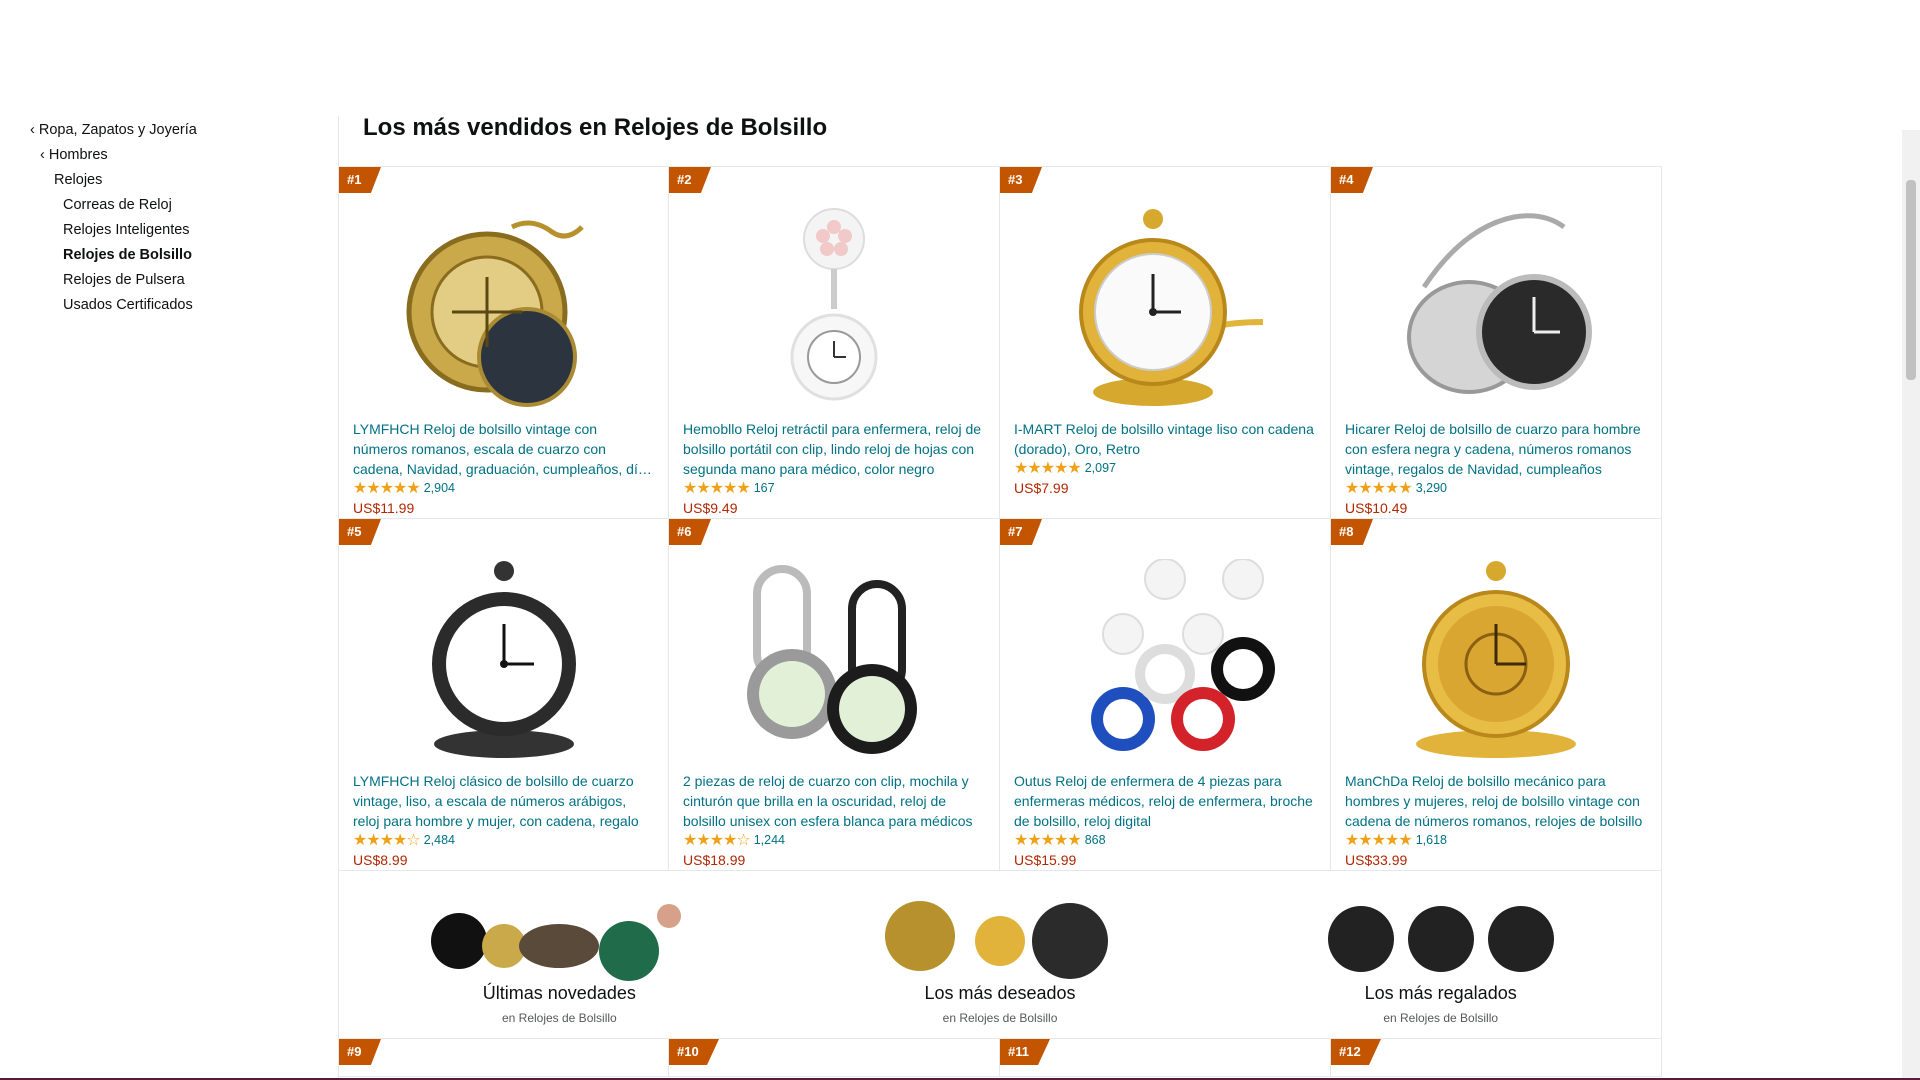  What do you see at coordinates (503, 1057) in the screenshot?
I see `product-card: #9` at bounding box center [503, 1057].